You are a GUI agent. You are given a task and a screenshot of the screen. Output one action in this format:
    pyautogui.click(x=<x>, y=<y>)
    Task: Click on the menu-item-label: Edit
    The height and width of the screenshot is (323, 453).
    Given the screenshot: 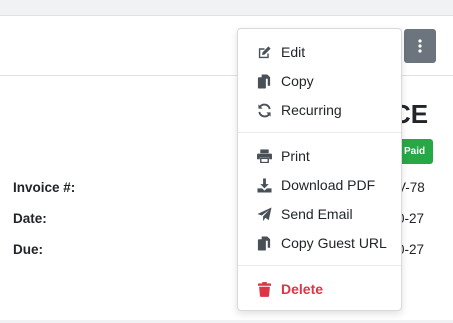 What is the action you would take?
    pyautogui.click(x=293, y=52)
    